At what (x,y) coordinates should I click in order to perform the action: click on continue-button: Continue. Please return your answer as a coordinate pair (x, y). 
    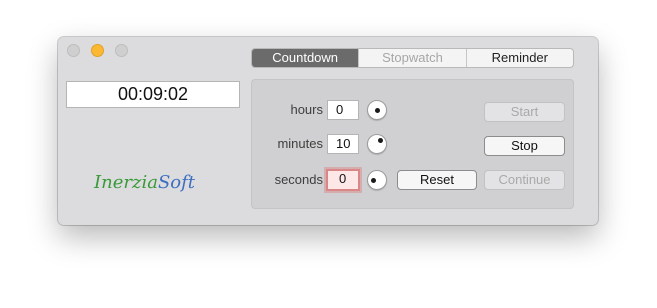
    Looking at the image, I should click on (524, 180).